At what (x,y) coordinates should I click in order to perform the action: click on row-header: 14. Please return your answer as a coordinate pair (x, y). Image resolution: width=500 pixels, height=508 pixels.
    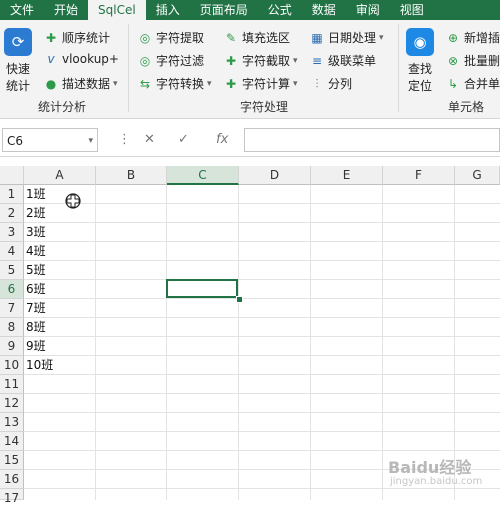
    Looking at the image, I should click on (12, 441).